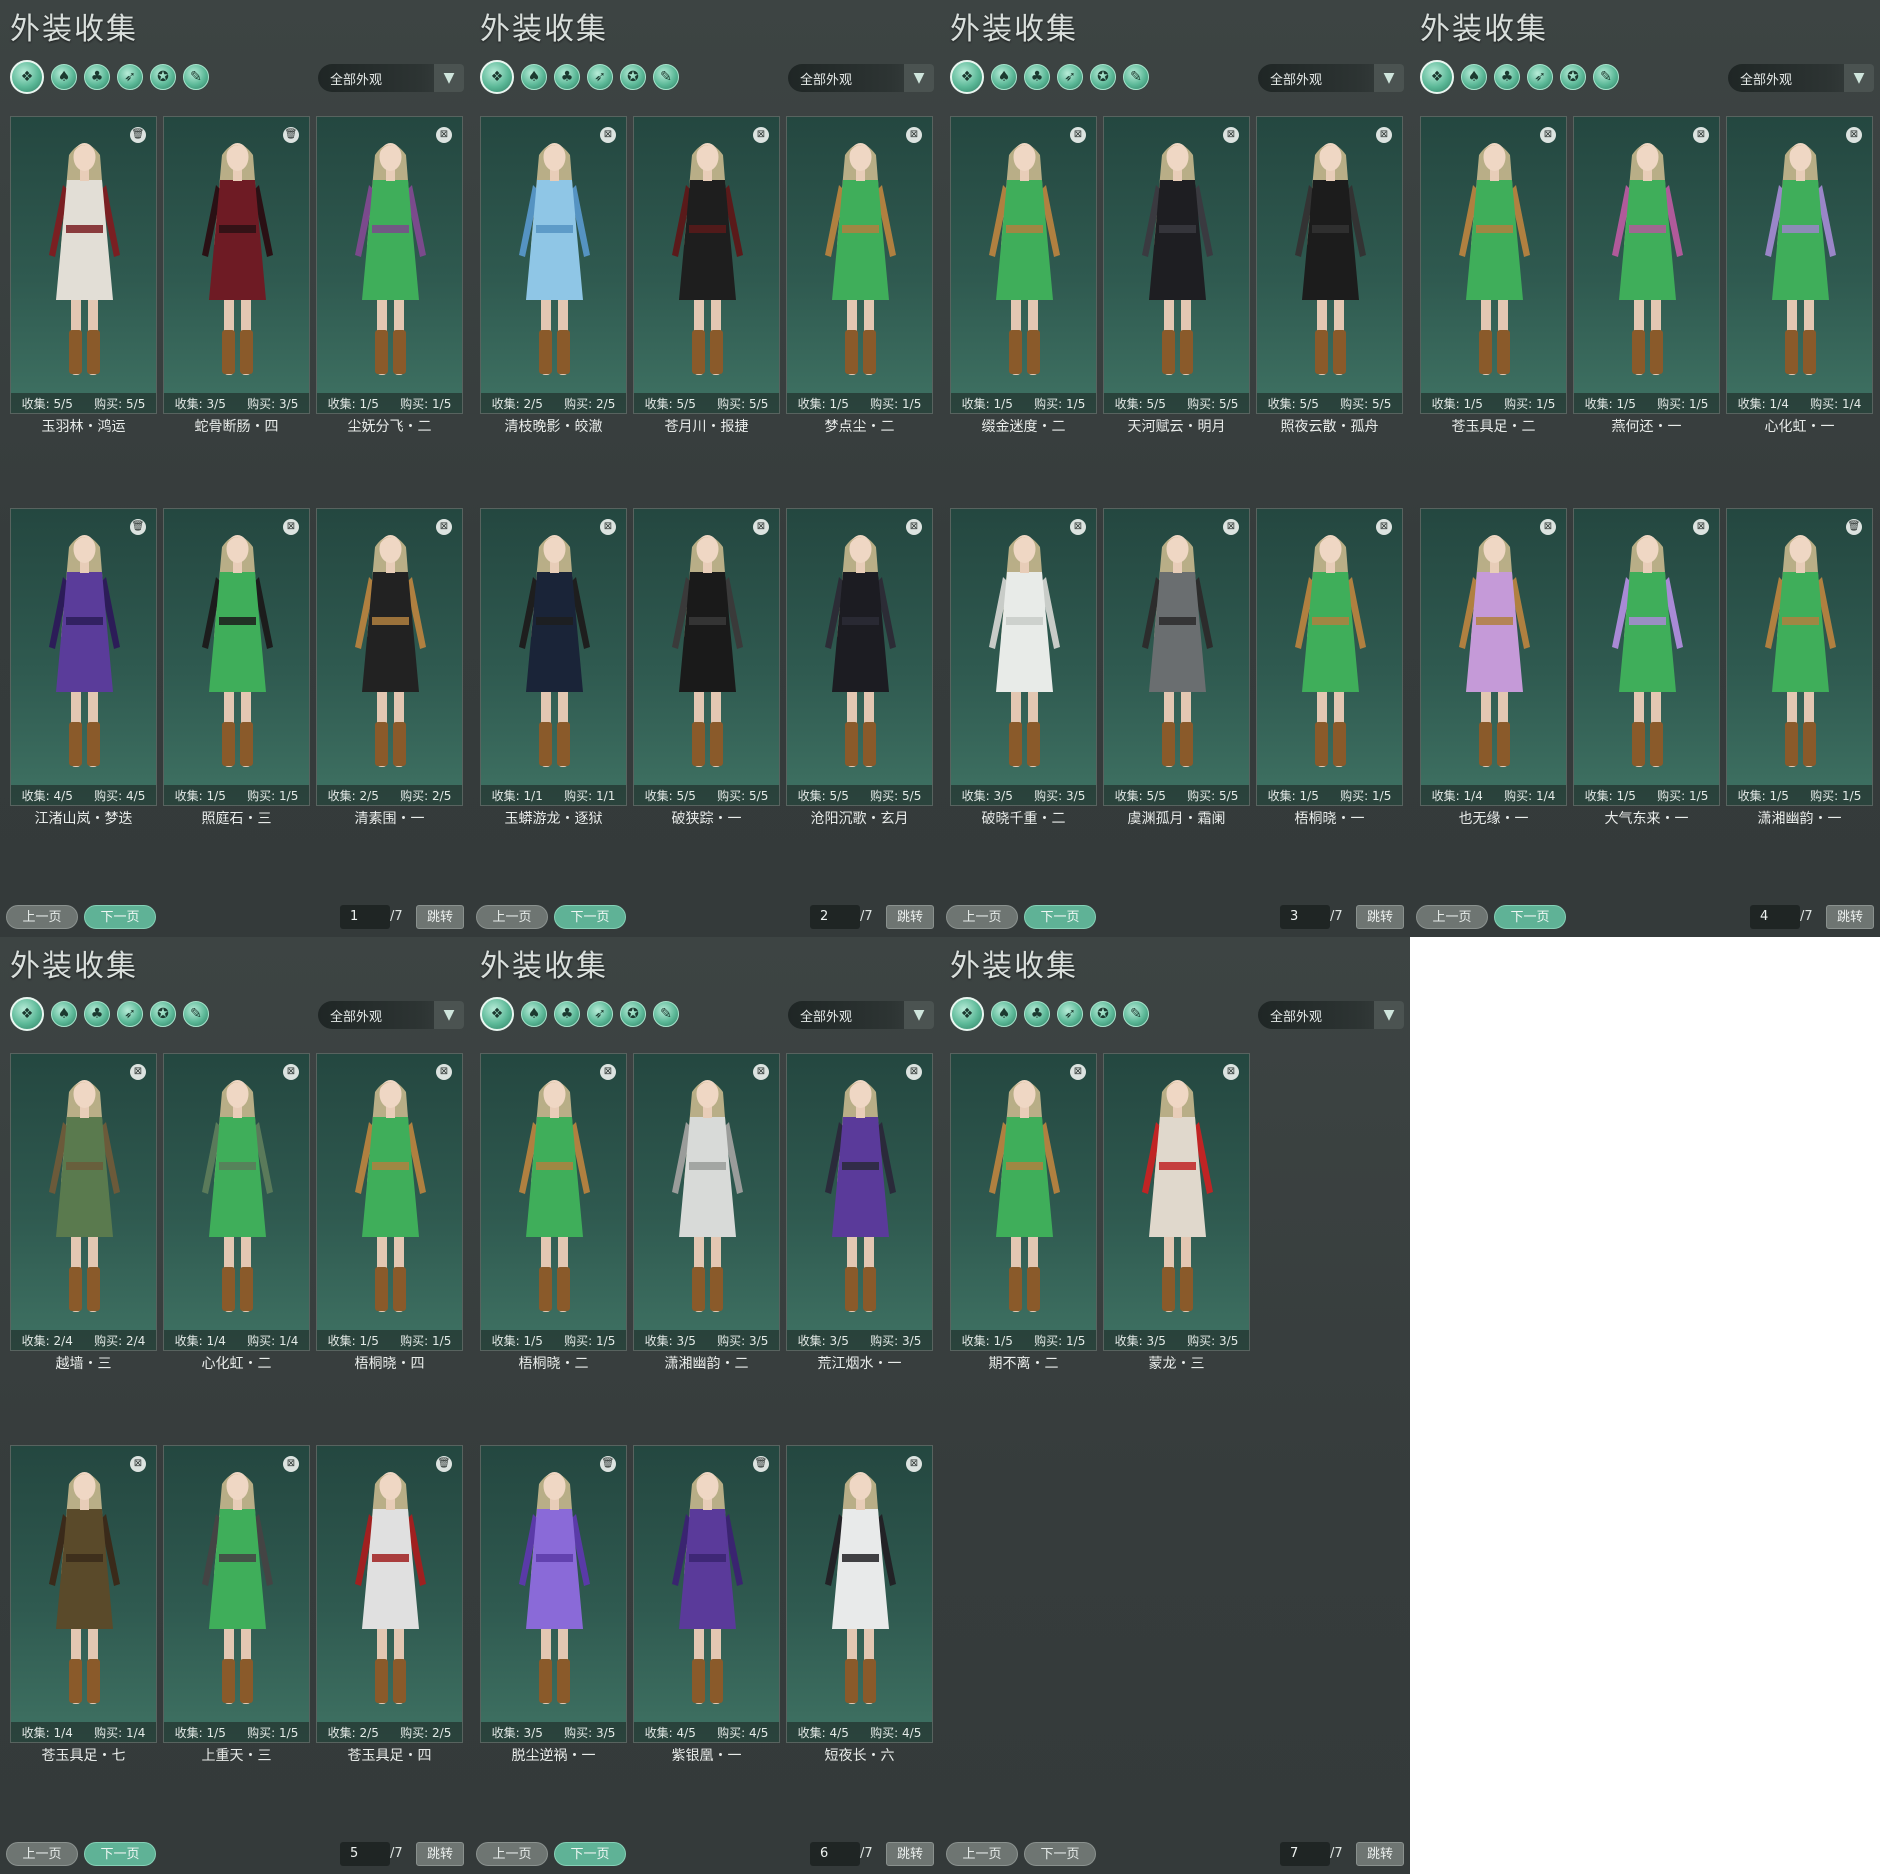 The image size is (1880, 1874). What do you see at coordinates (365, 917) in the screenshot?
I see `page-number-input: 1` at bounding box center [365, 917].